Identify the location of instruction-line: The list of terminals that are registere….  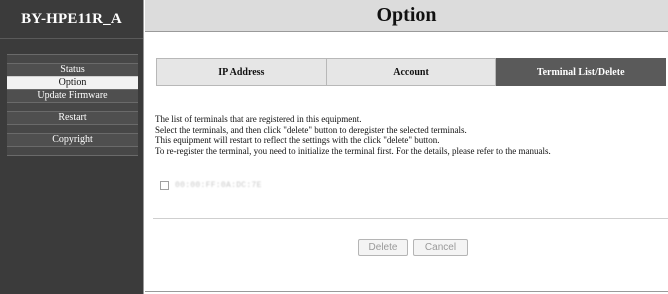
(258, 119).